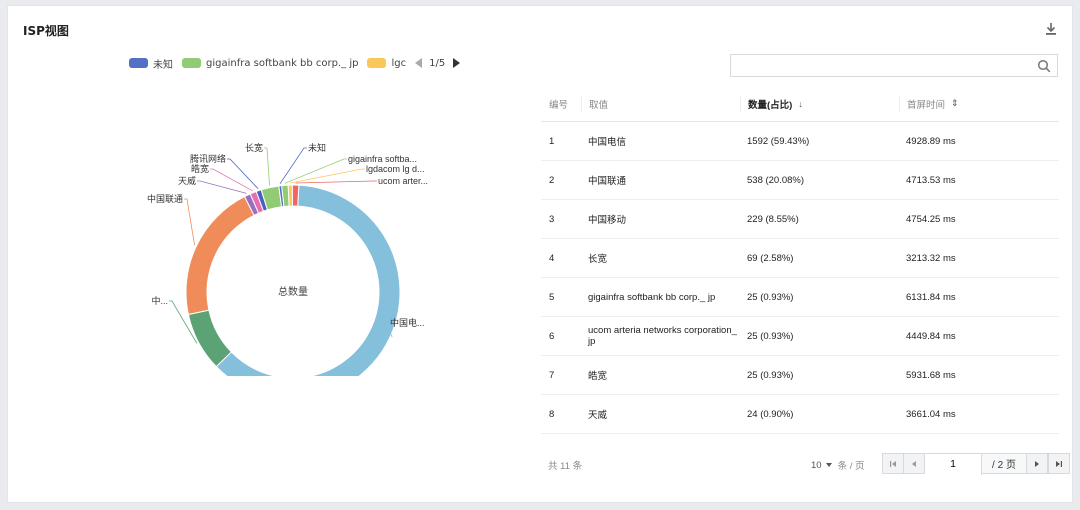 This screenshot has height=510, width=1080. I want to click on table-row: 9腾讯网络, so click(800, 439).